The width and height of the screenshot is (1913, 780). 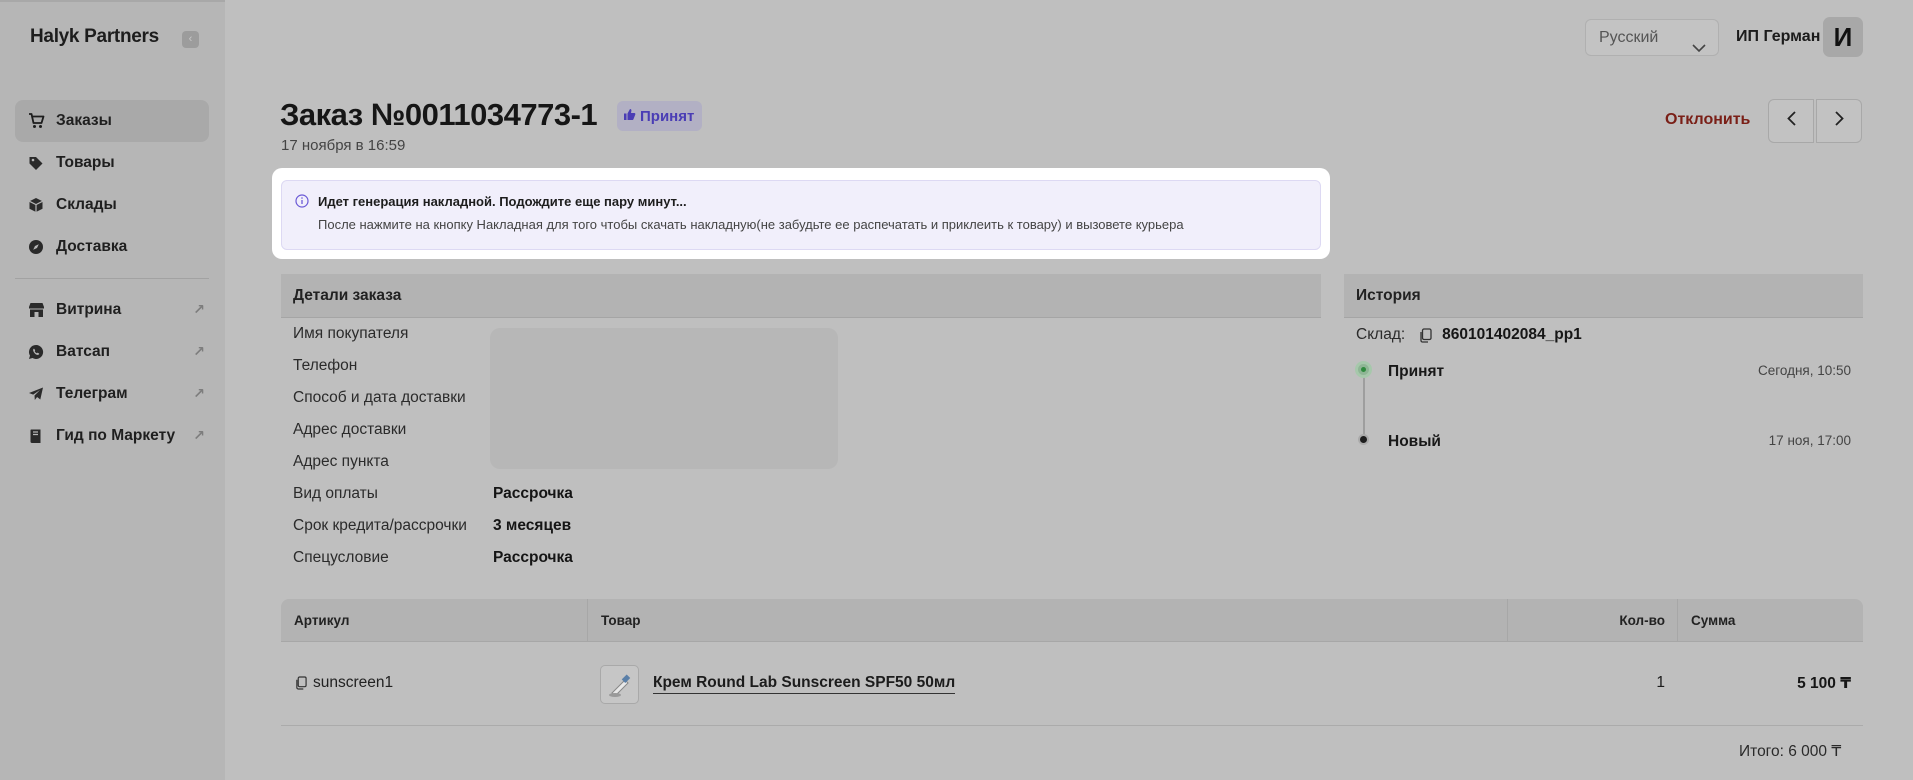 What do you see at coordinates (36, 163) in the screenshot?
I see `tag-icon` at bounding box center [36, 163].